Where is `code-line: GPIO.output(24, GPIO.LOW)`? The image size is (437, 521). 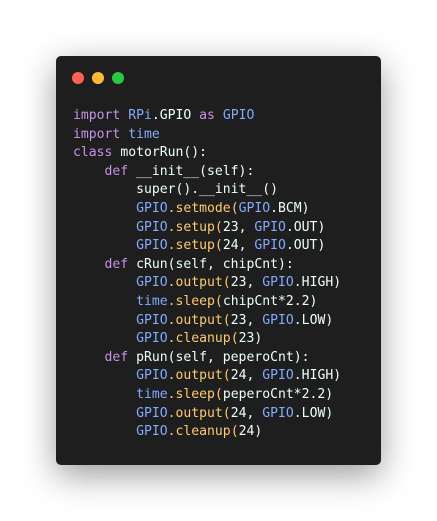 code-line: GPIO.output(24, GPIO.LOW) is located at coordinates (207, 414).